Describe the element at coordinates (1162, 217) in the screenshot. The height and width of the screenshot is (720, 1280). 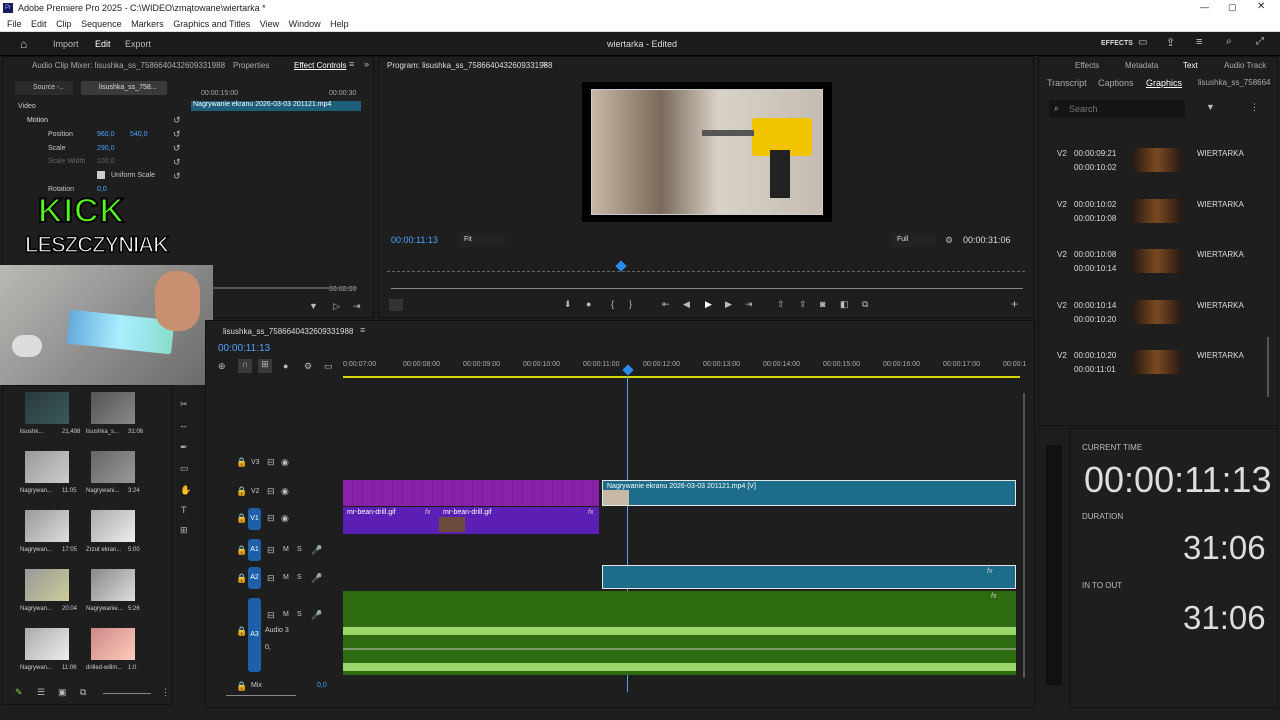
I see `graphics-list-item: V2 00:00:10:02 00:00:10:08 WIERTARKA` at that location.